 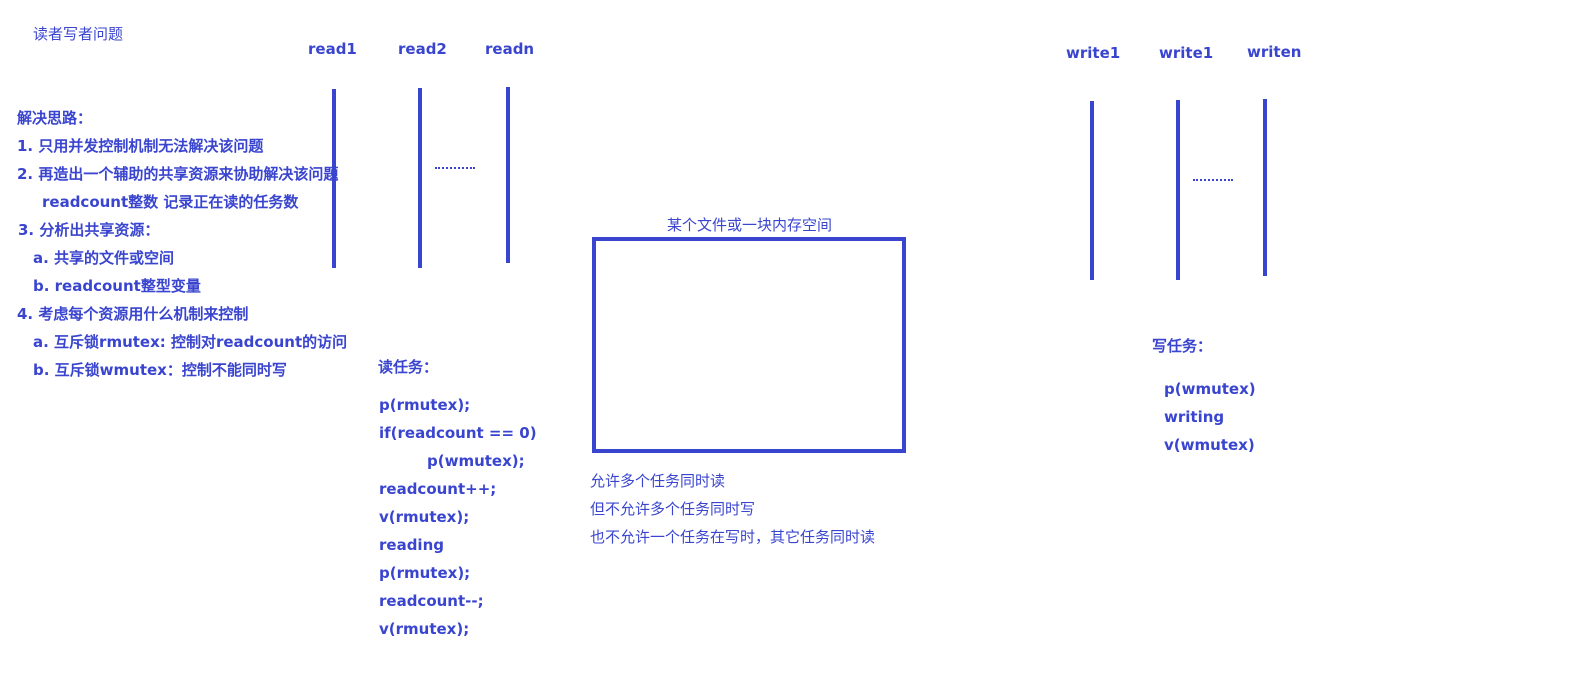 I want to click on shared-resource-box, so click(x=749, y=345).